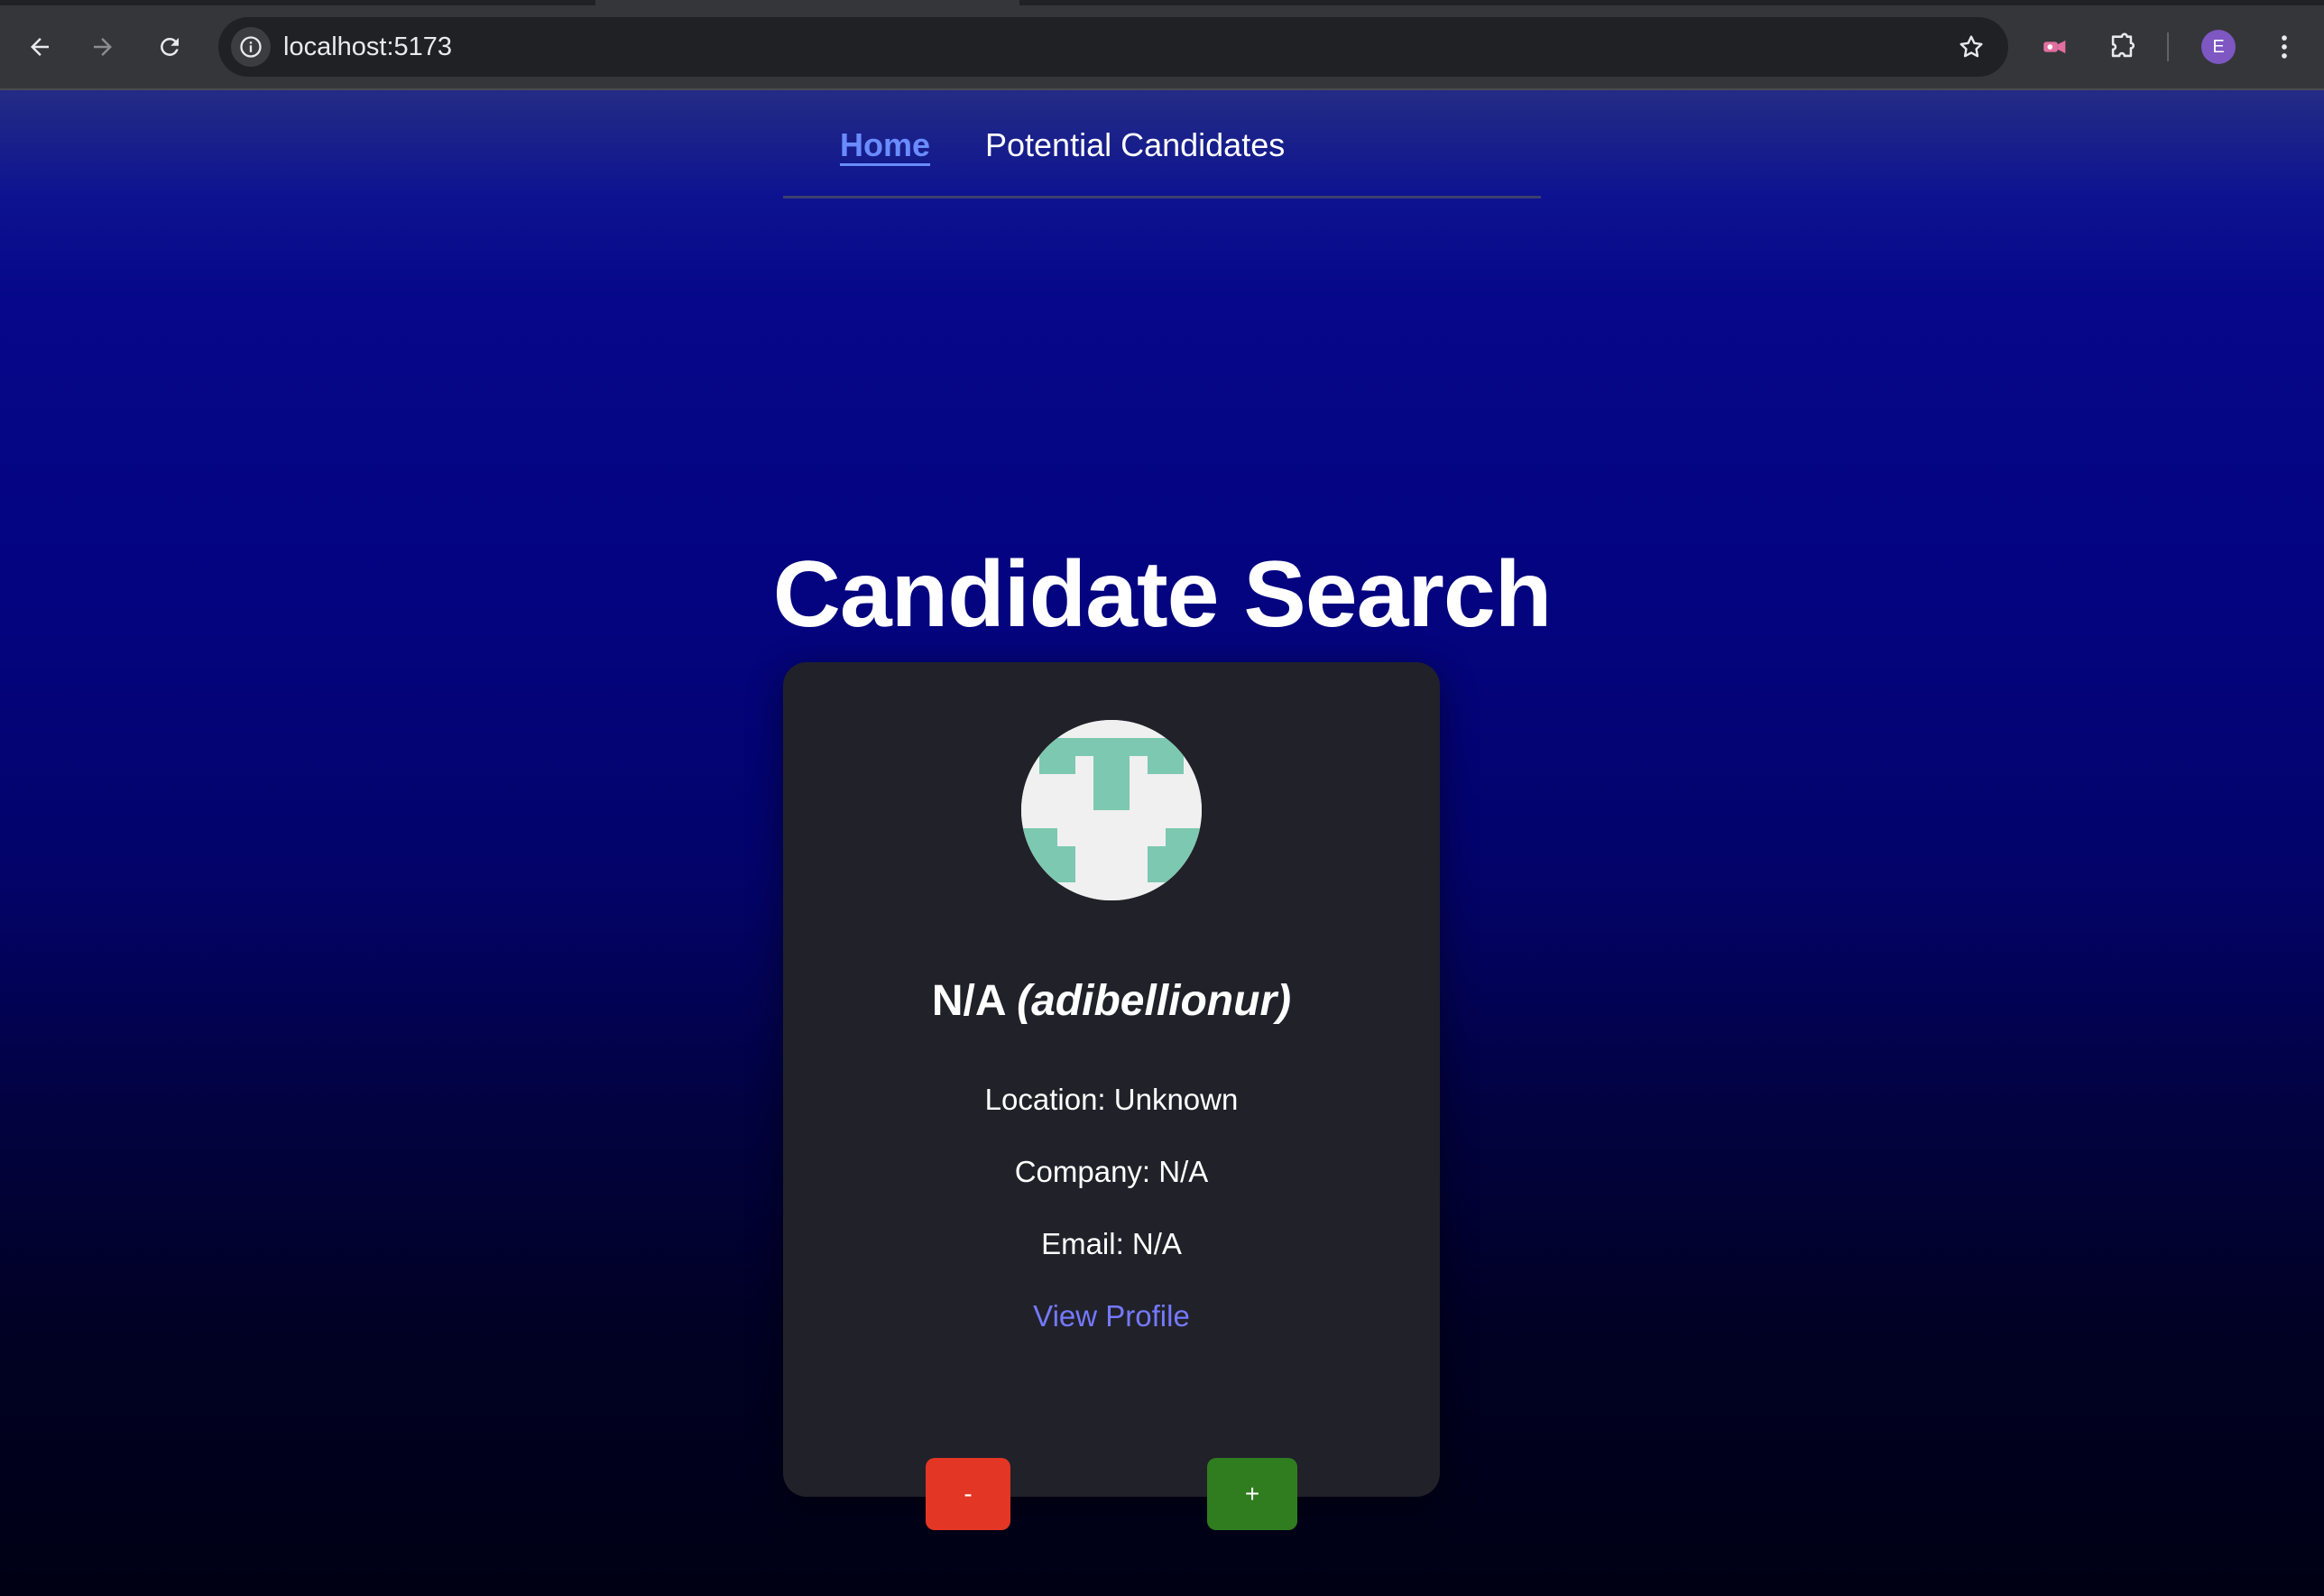 The width and height of the screenshot is (2324, 1596). What do you see at coordinates (1135, 145) in the screenshot?
I see `nav-link-potential-candidates: Potential Candidates` at bounding box center [1135, 145].